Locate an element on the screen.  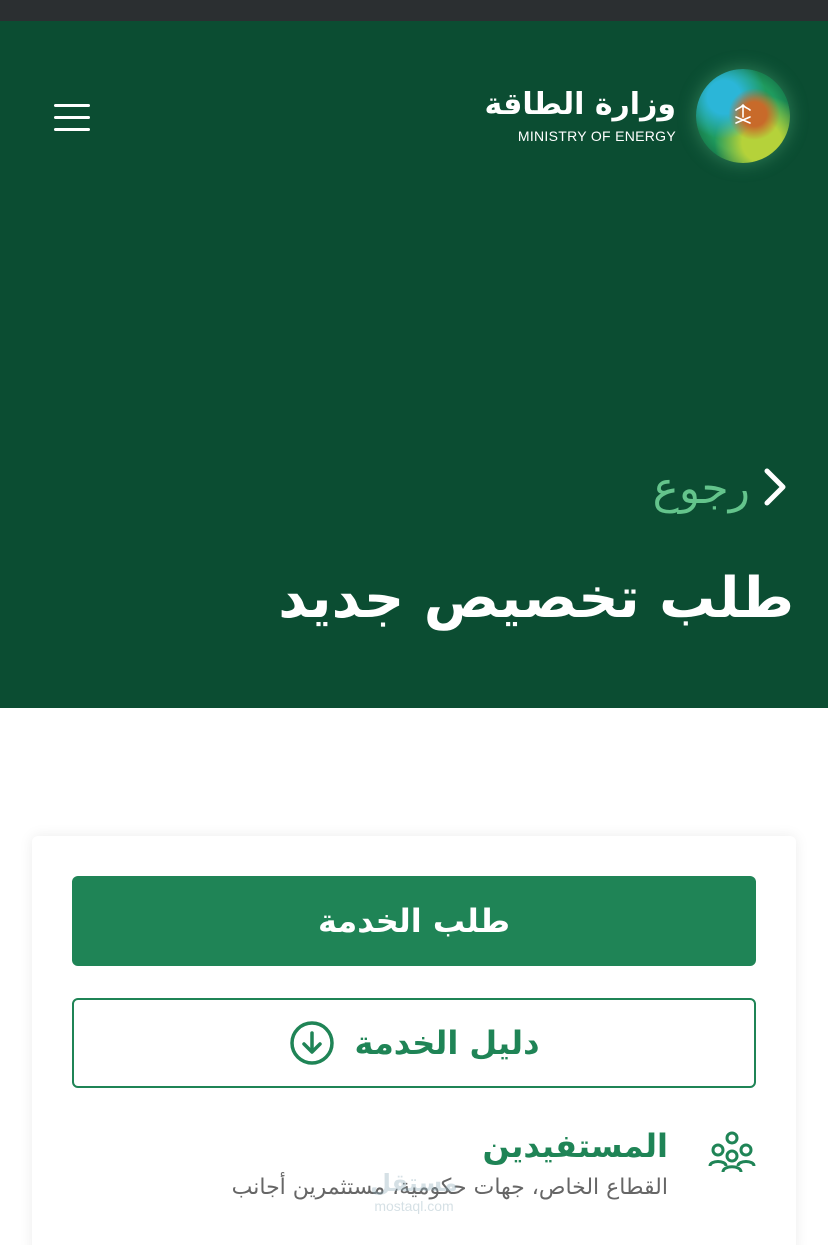
download-circle-icon is located at coordinates (312, 1043).